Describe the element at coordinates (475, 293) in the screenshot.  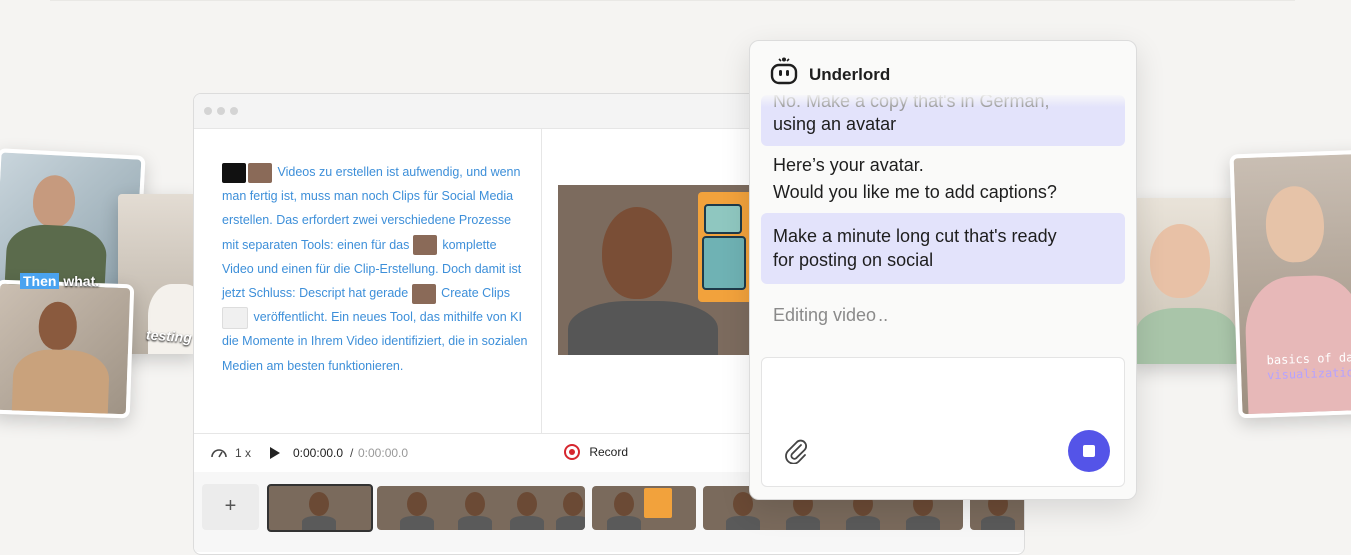
I see `script-text-3: Create Clips` at that location.